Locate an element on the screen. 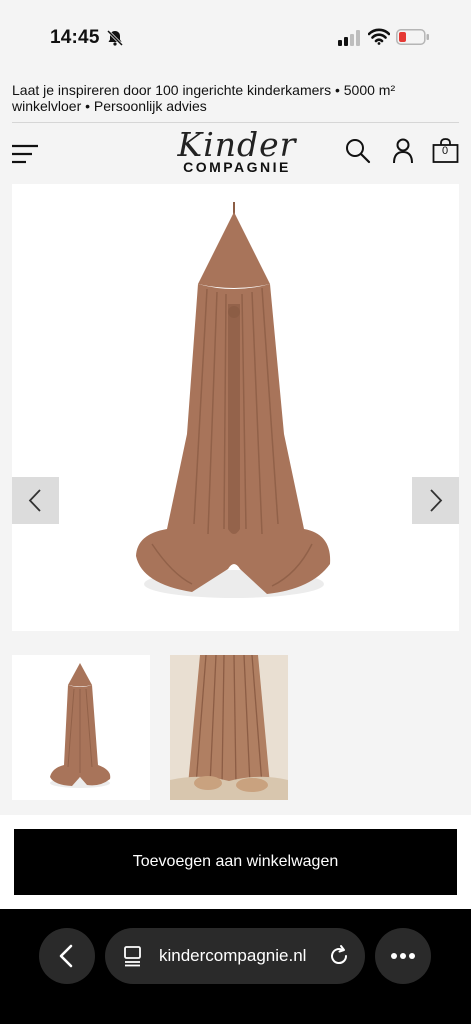  site-logo: Kinder COMPAGNIE is located at coordinates (237, 154).